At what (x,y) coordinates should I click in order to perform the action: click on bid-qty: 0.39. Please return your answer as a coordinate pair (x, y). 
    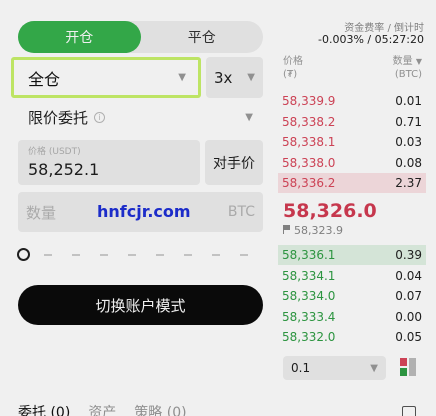
    Looking at the image, I should click on (408, 255).